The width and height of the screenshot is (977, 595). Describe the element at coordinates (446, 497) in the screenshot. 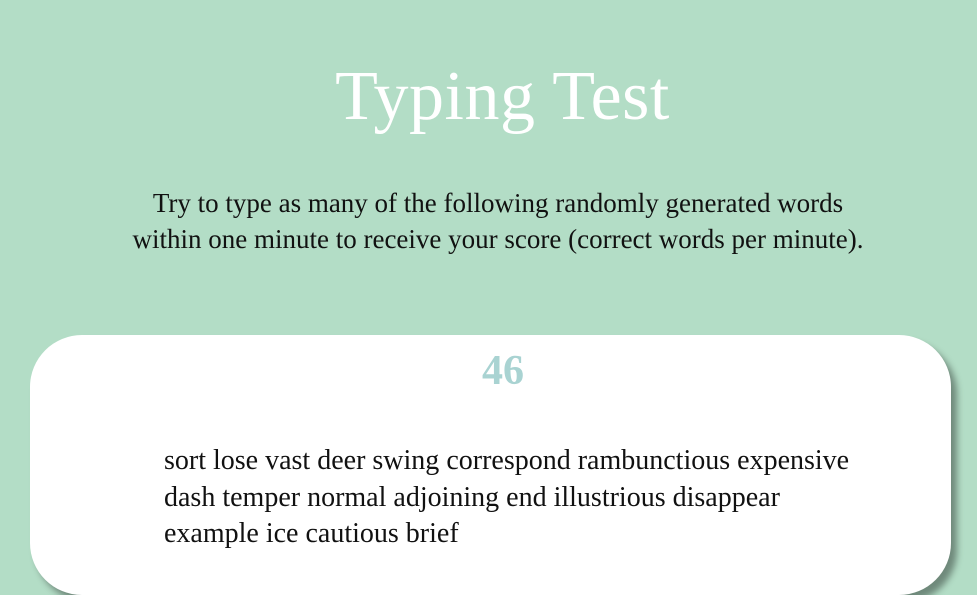

I see `test-word: adjoining` at that location.